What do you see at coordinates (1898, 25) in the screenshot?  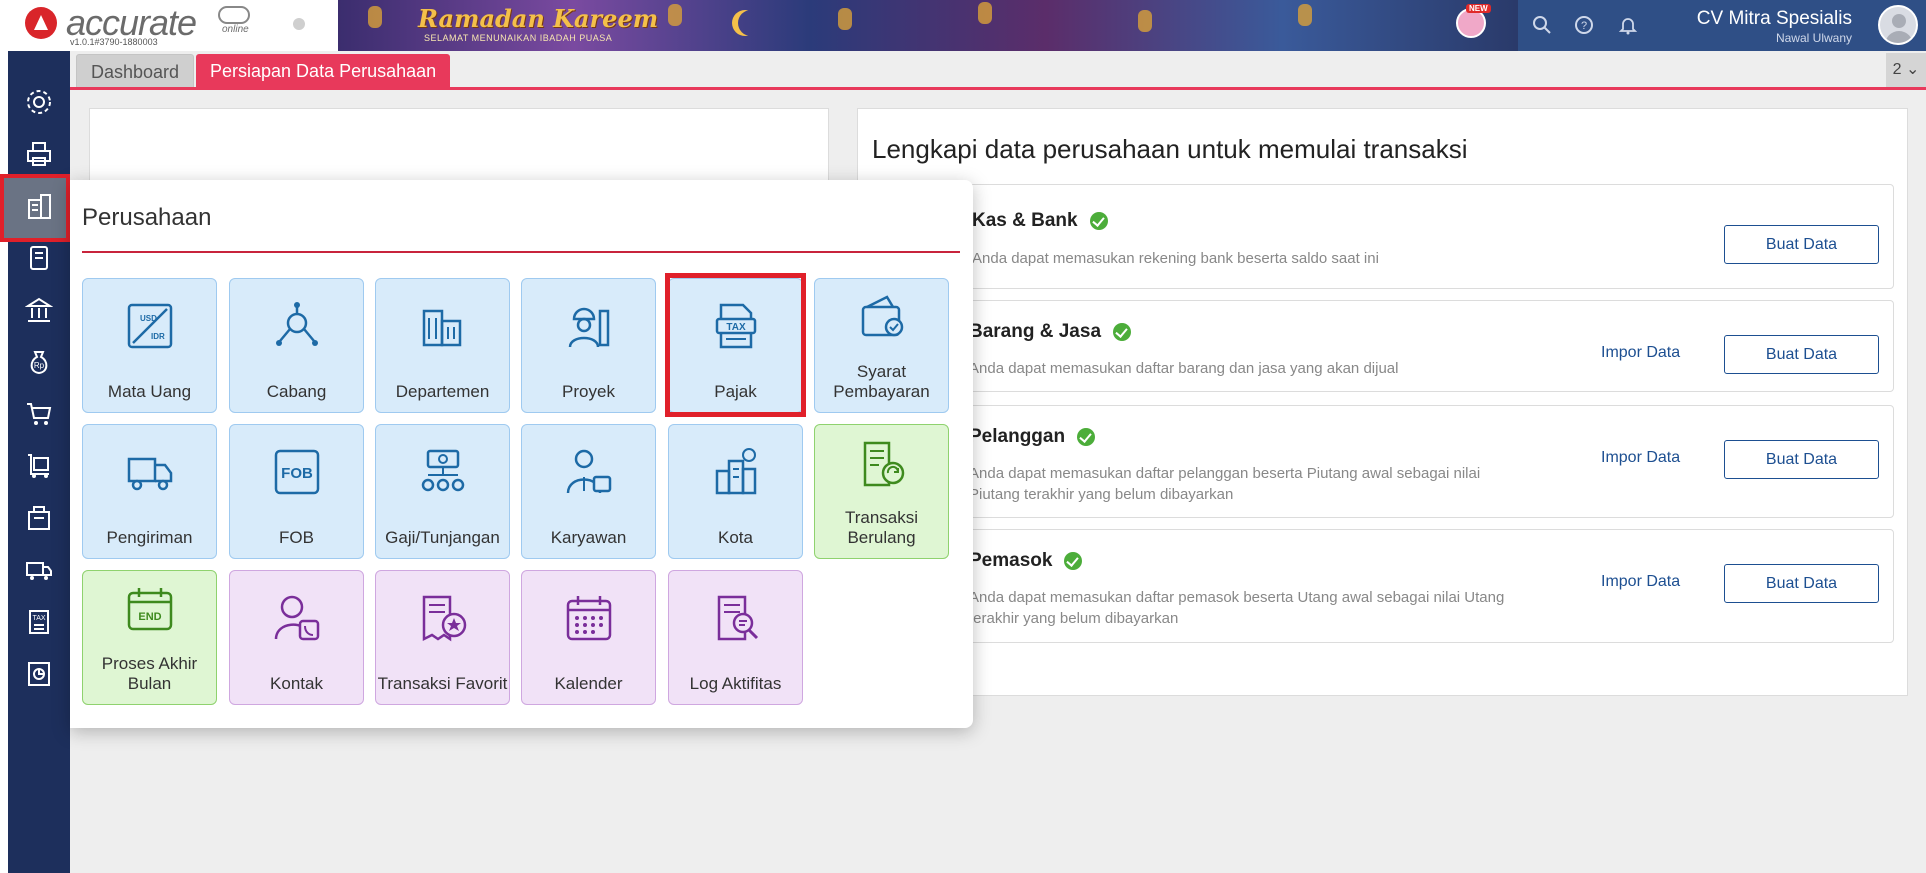 I see `avatar` at bounding box center [1898, 25].